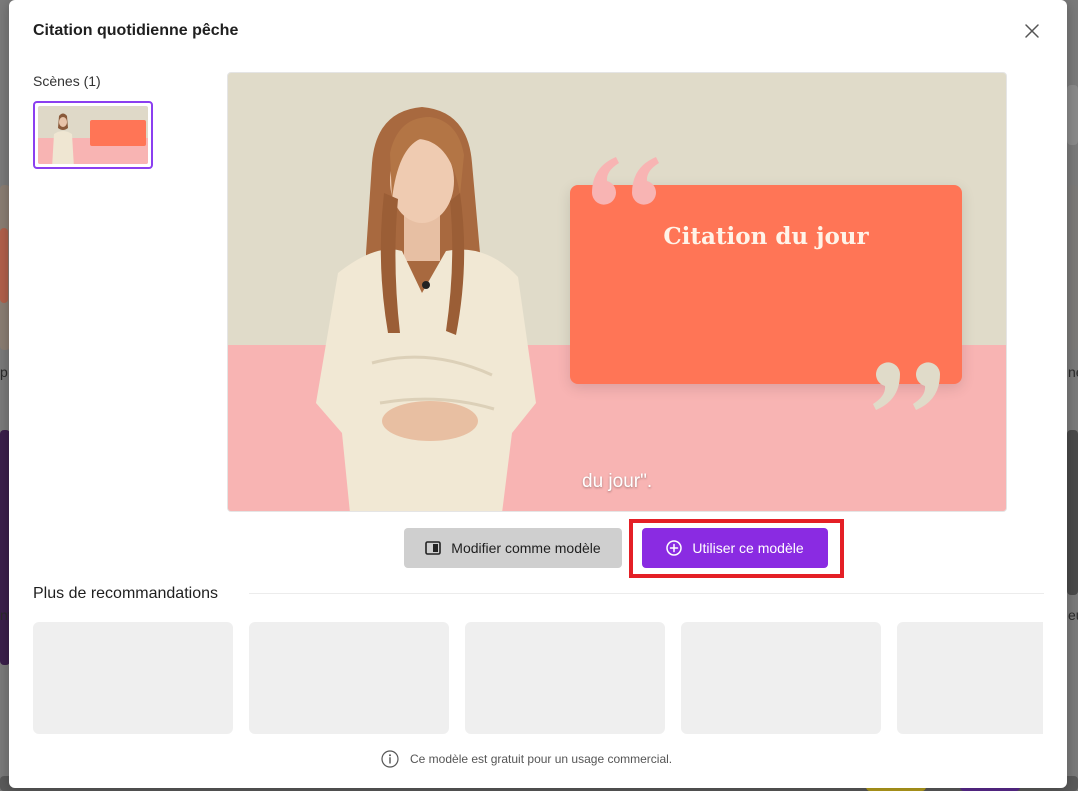  I want to click on recommendations-title: Plus de recommandations, so click(125, 593).